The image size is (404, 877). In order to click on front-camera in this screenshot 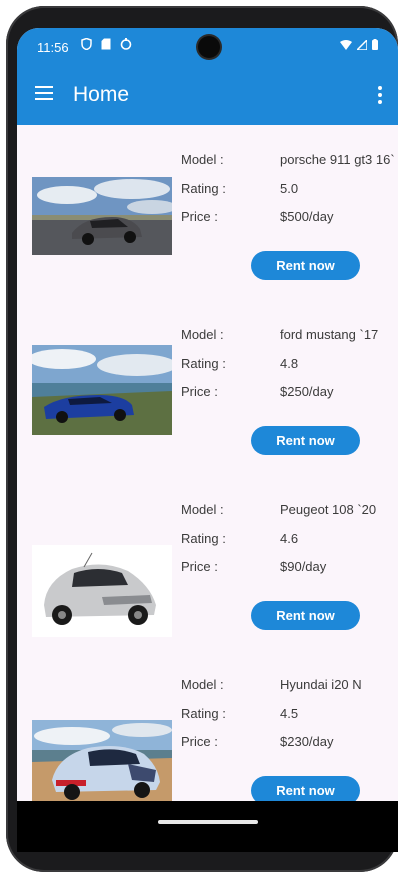, I will do `click(209, 47)`.